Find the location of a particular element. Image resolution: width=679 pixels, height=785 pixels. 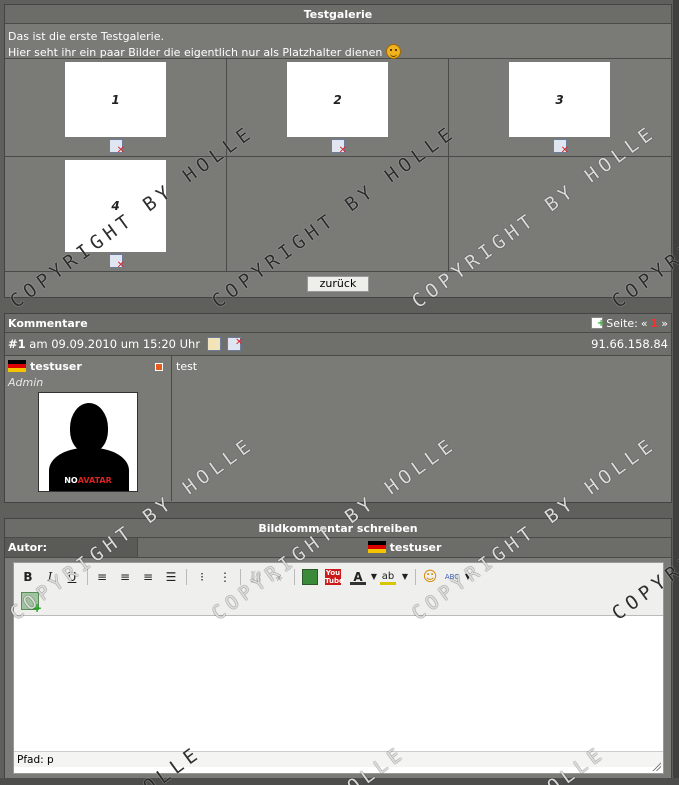

grid-cell: 2 is located at coordinates (338, 108).